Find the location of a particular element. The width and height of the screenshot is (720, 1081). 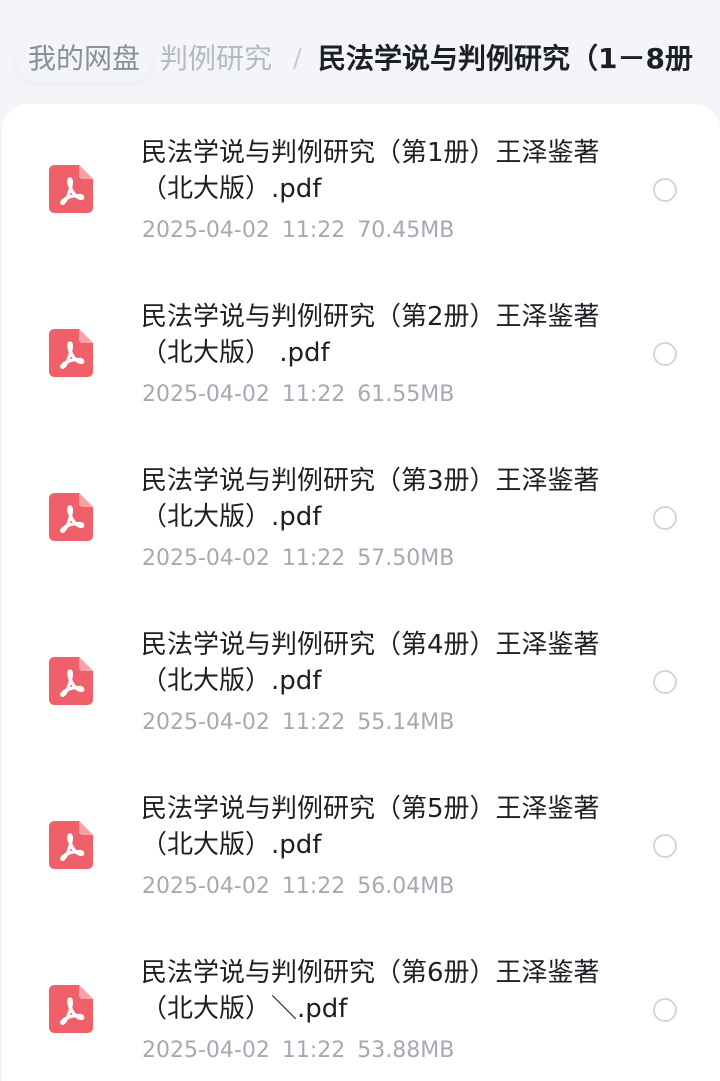

file-meta: 2025-04-02 11:22 55.14MB is located at coordinates (298, 723).